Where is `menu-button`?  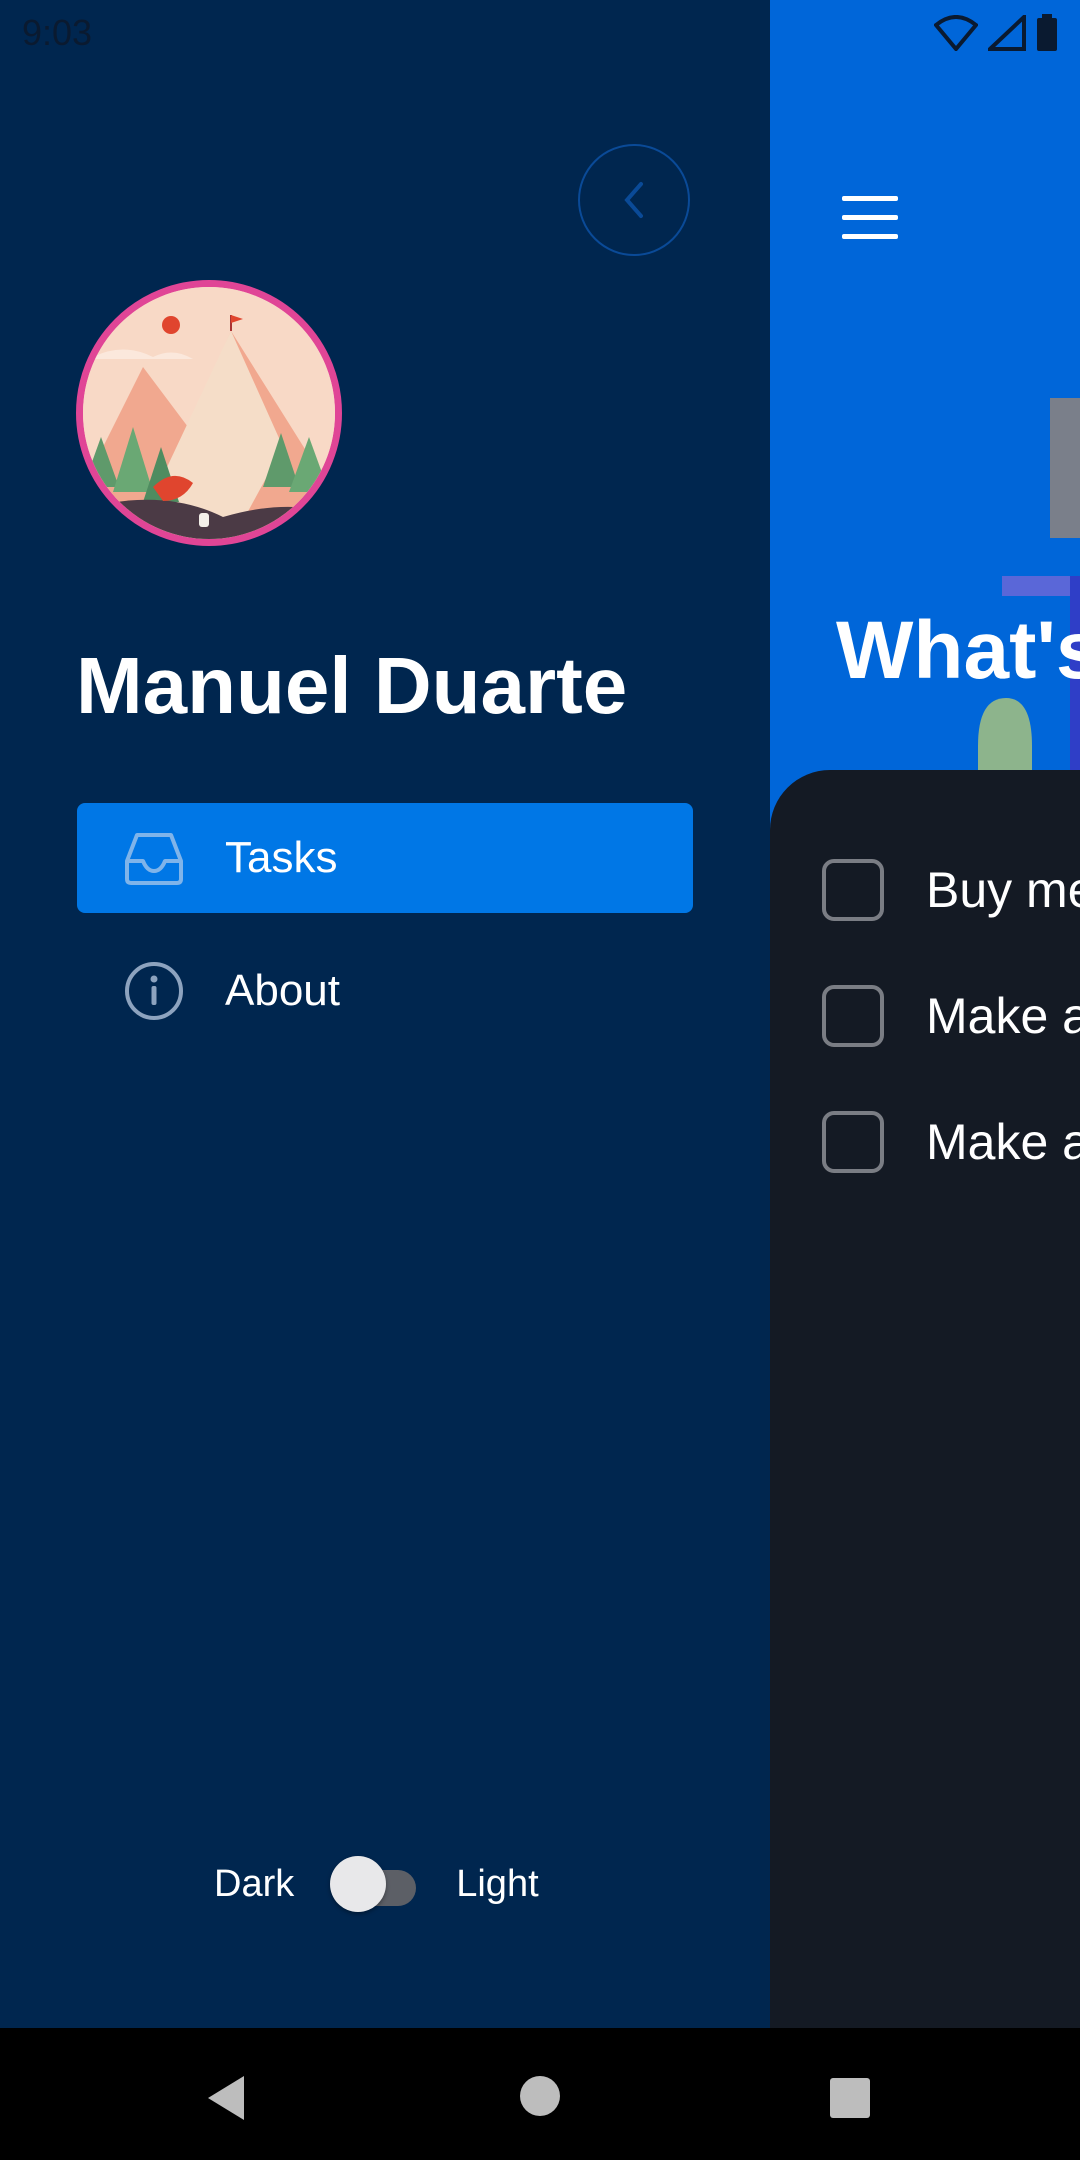 menu-button is located at coordinates (870, 218).